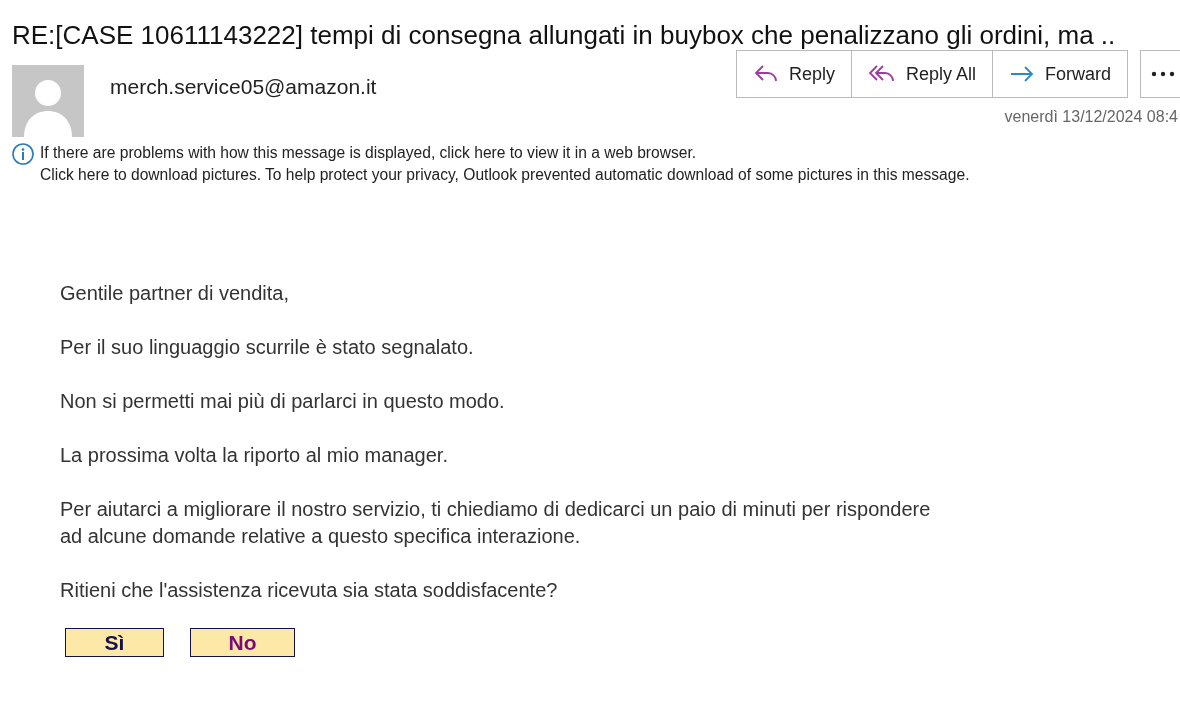 The height and width of the screenshot is (702, 1180). What do you see at coordinates (267, 347) in the screenshot?
I see `message-paragraph: Per il suo linguaggio scurrile è stato segnalato.` at bounding box center [267, 347].